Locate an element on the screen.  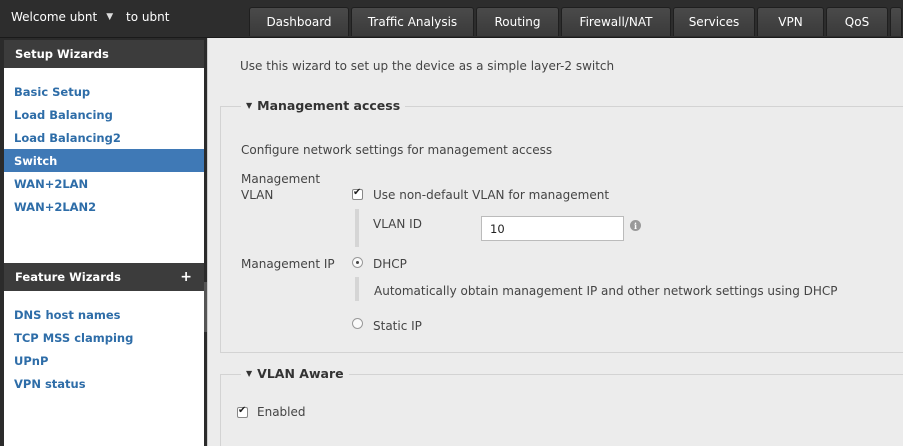
tab-vpn: VPN is located at coordinates (790, 21).